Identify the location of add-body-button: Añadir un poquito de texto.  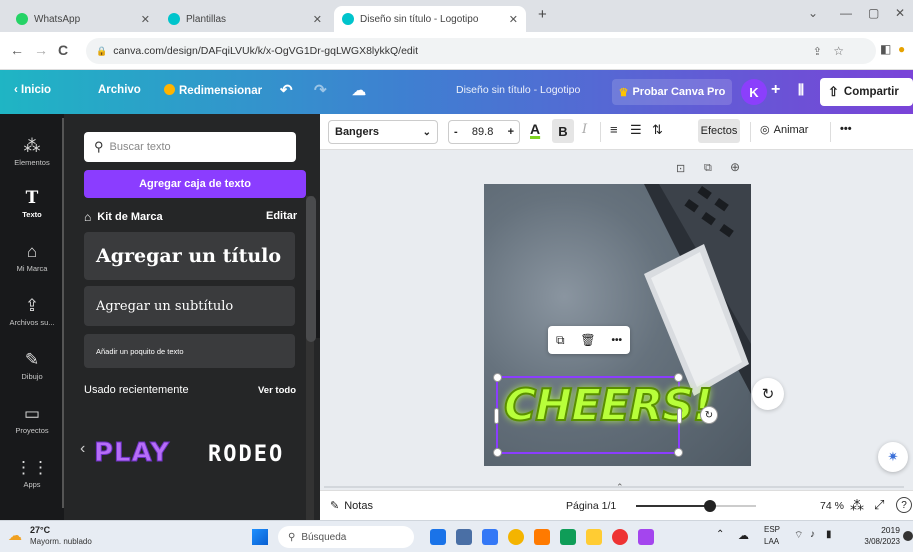
(189, 351).